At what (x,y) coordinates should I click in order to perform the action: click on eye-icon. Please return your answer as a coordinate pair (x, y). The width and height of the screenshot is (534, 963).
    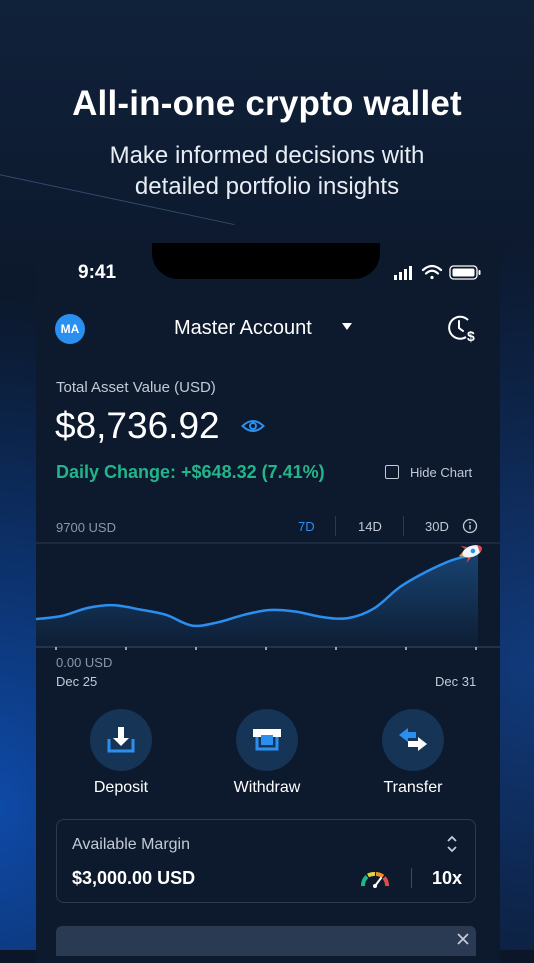
    Looking at the image, I should click on (253, 426).